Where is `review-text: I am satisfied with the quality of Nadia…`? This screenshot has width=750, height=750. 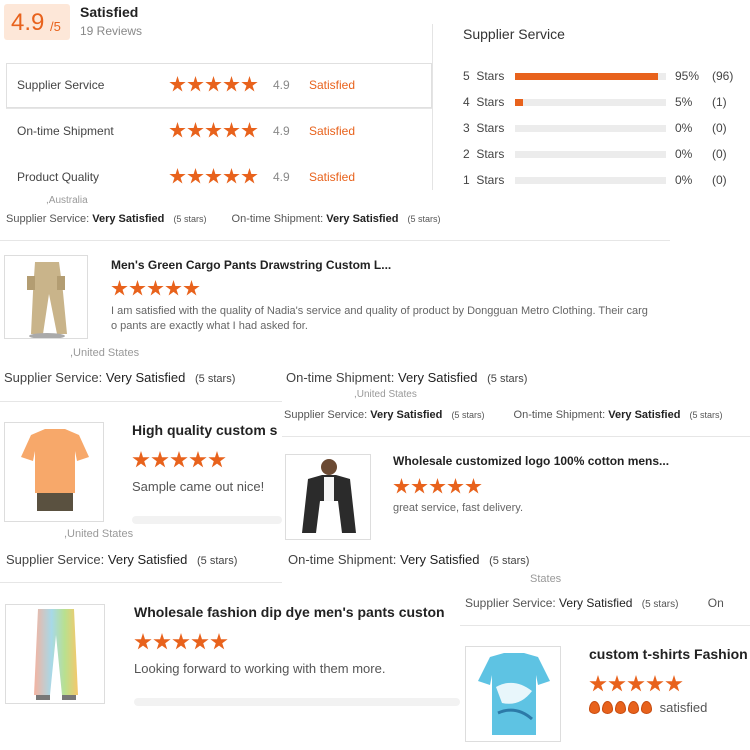 review-text: I am satisfied with the quality of Nadia… is located at coordinates (379, 318).